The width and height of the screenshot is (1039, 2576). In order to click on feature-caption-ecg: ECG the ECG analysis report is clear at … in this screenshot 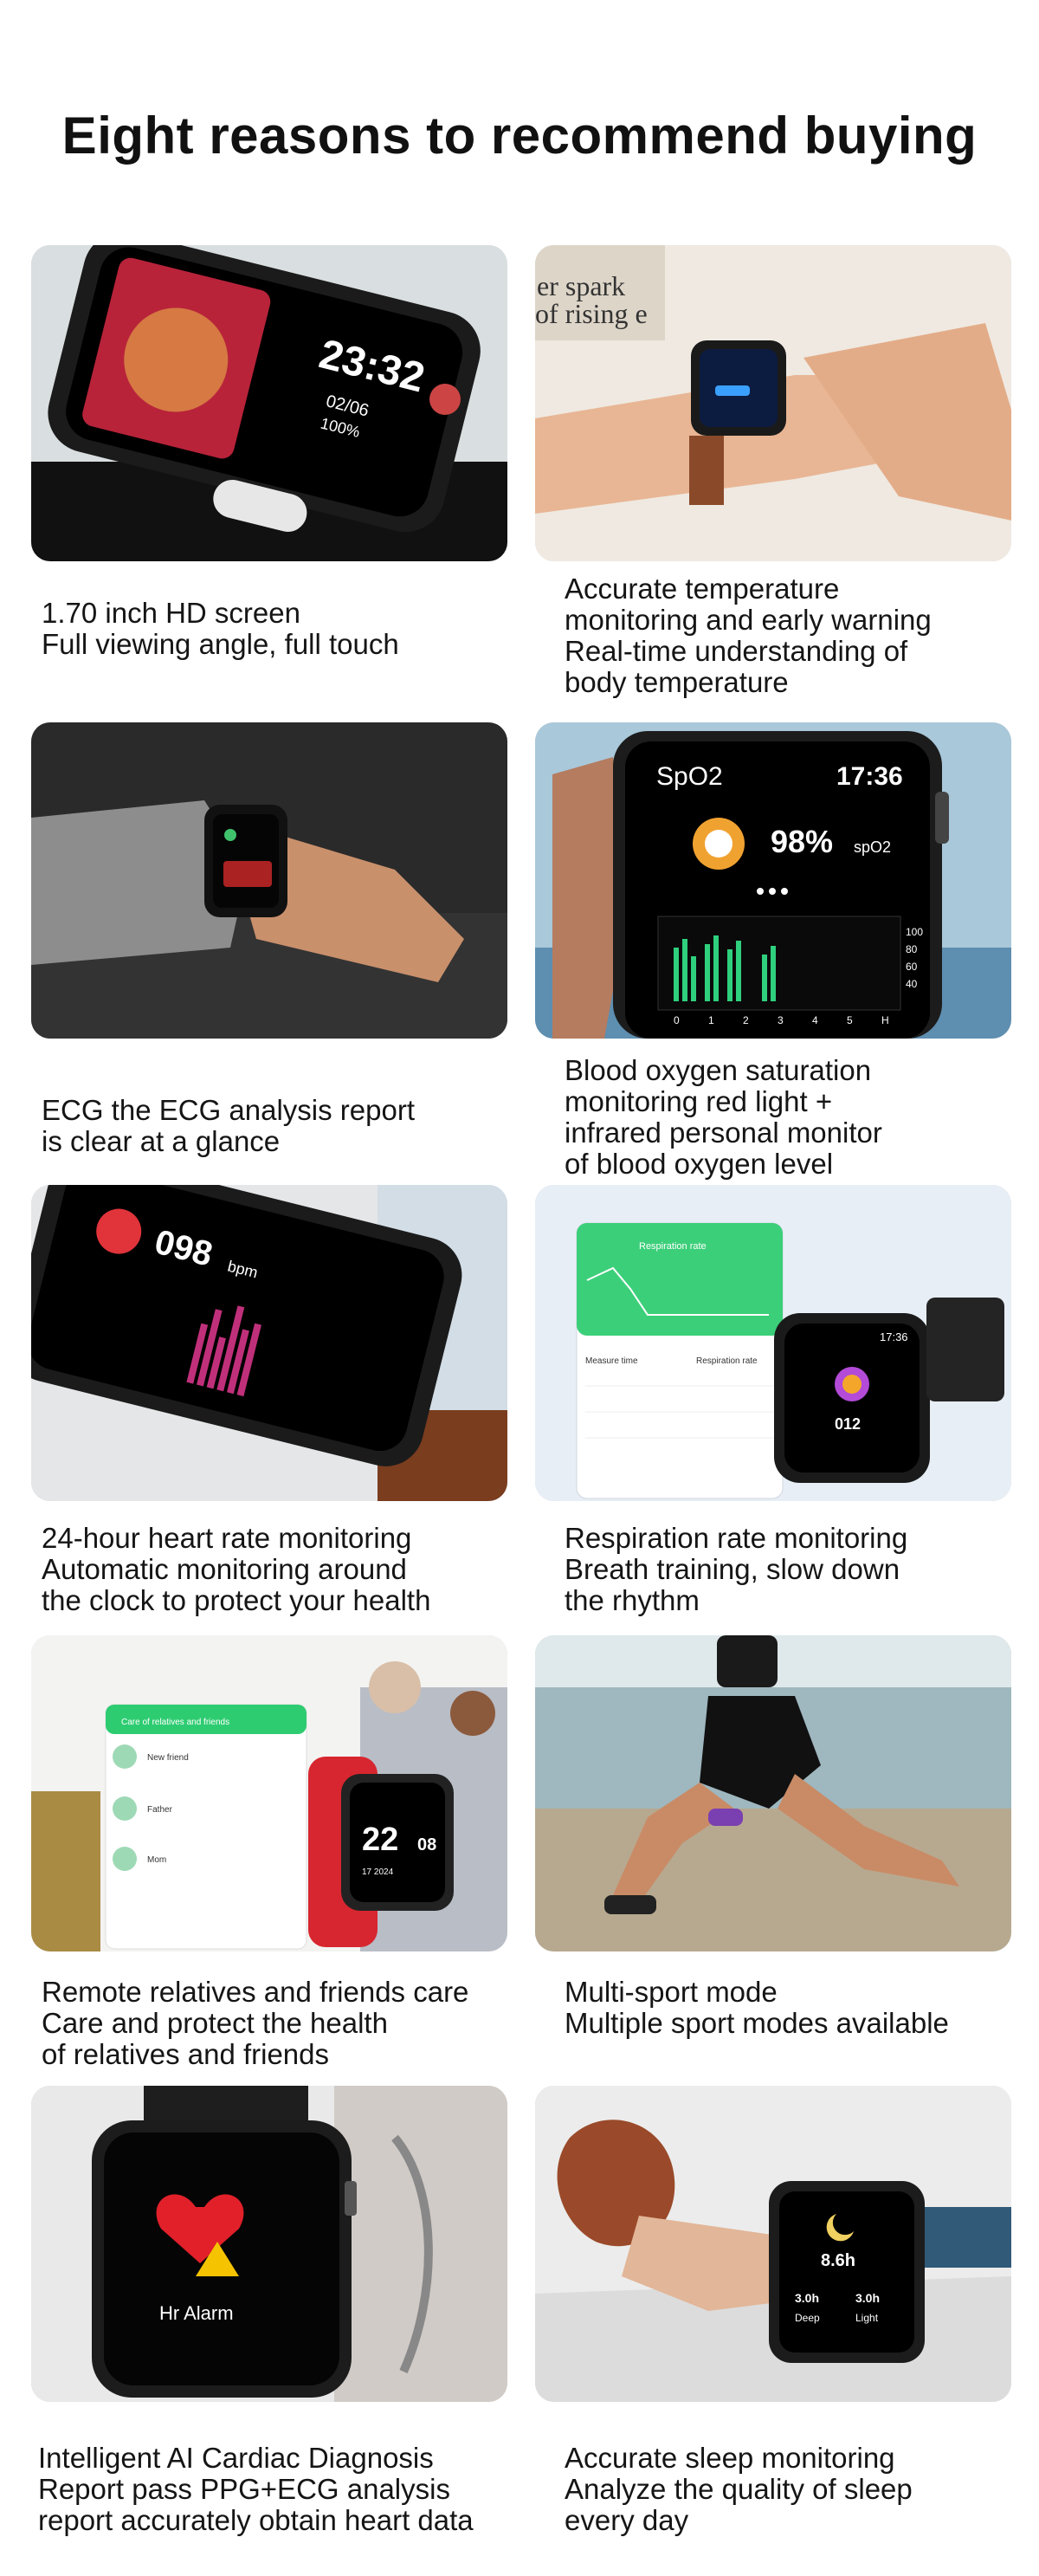, I will do `click(228, 1125)`.